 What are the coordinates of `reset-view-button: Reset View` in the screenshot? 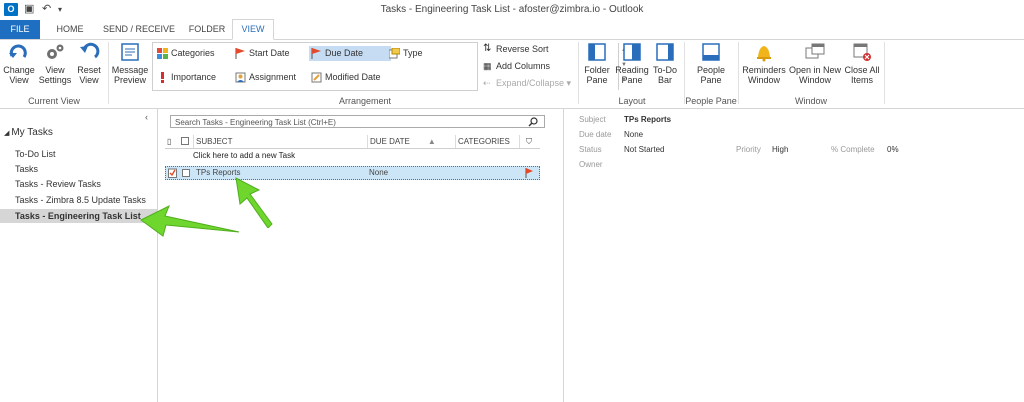 It's located at (89, 63).